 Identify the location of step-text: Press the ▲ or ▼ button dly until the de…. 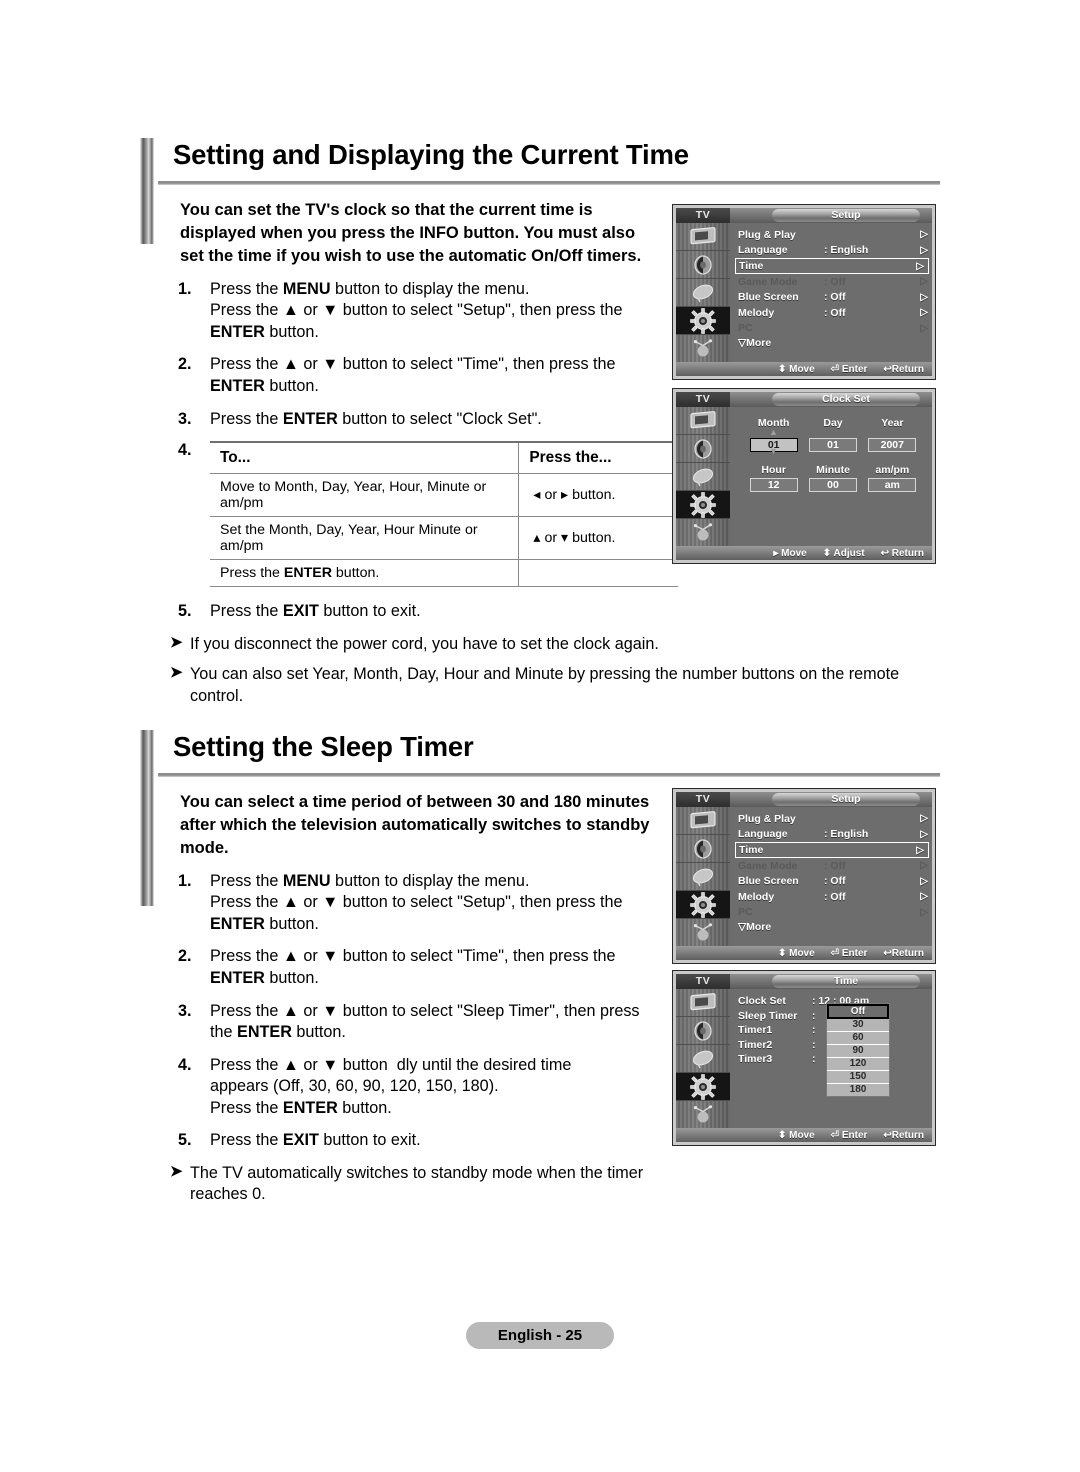
(391, 1086).